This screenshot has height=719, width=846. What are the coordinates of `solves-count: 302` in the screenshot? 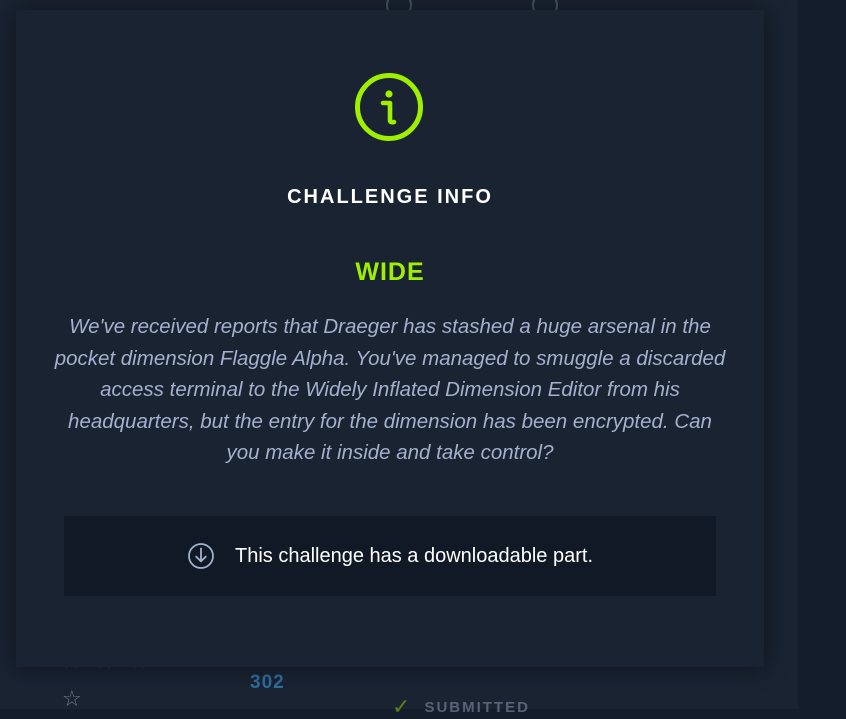 It's located at (267, 682).